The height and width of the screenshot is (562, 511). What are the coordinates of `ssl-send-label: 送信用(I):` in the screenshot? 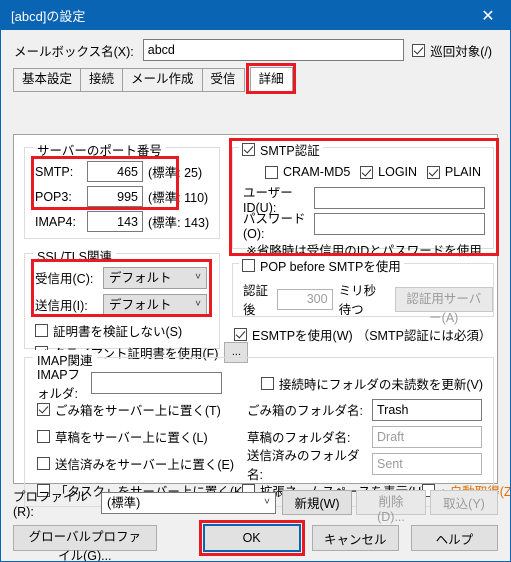 It's located at (61, 306).